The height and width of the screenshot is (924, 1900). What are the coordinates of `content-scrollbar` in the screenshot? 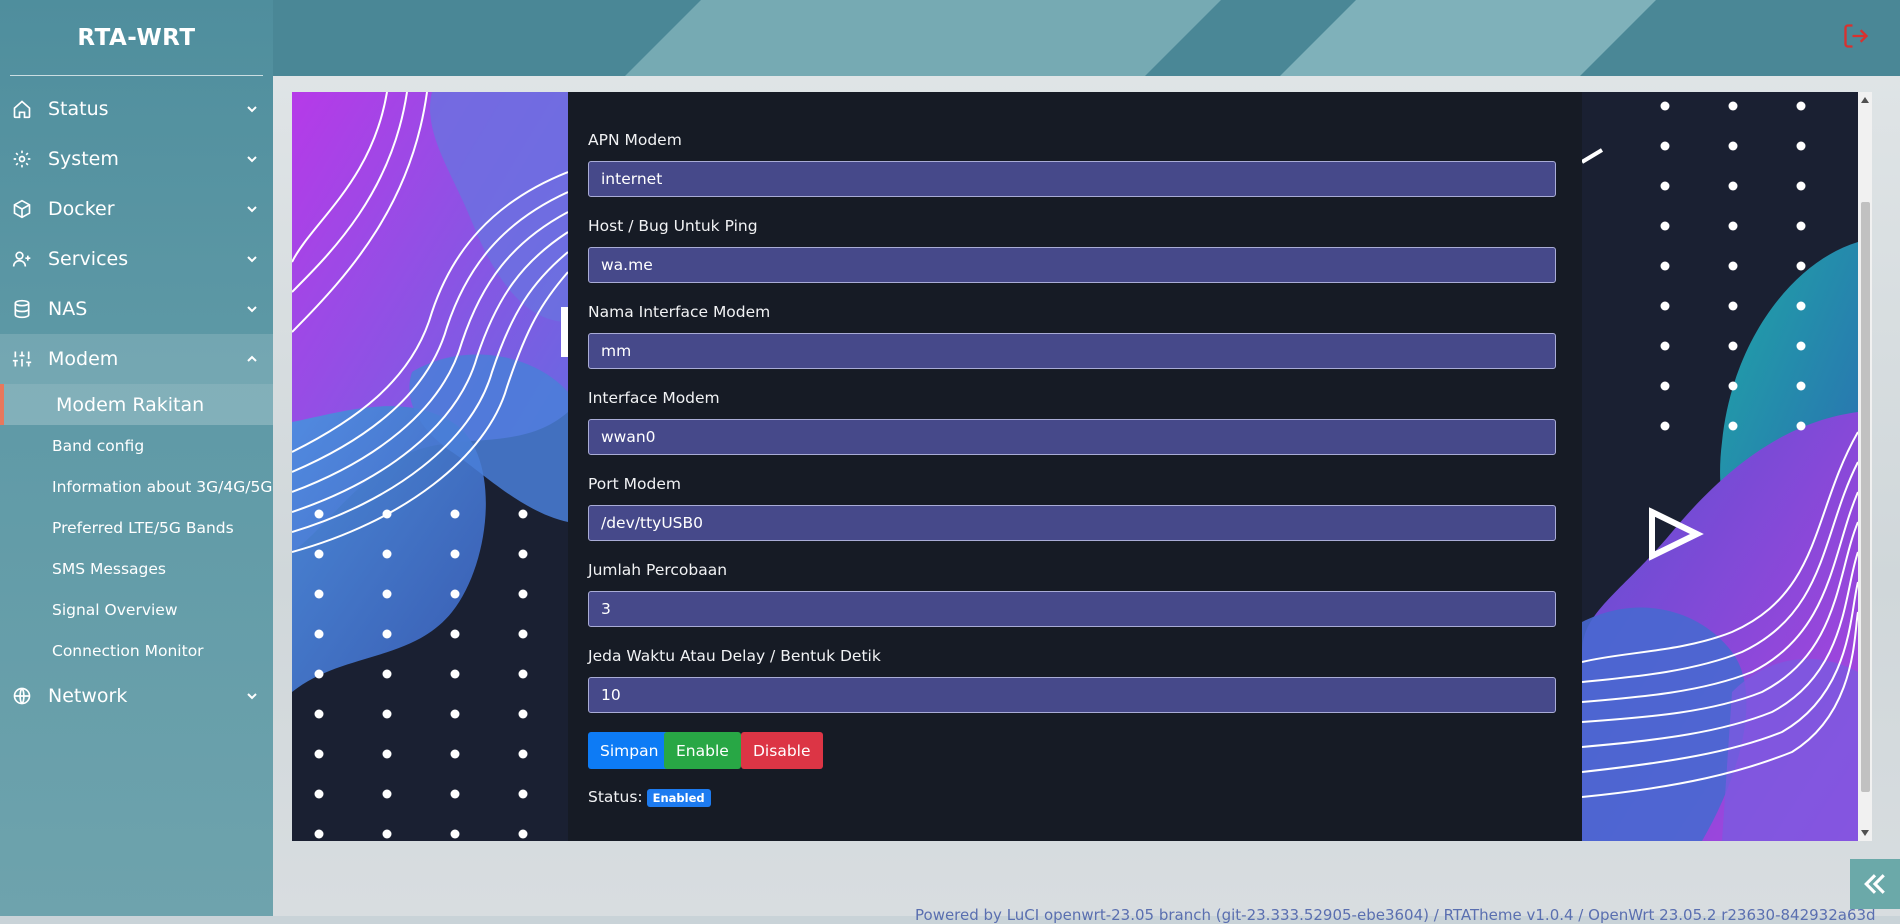 It's located at (1865, 466).